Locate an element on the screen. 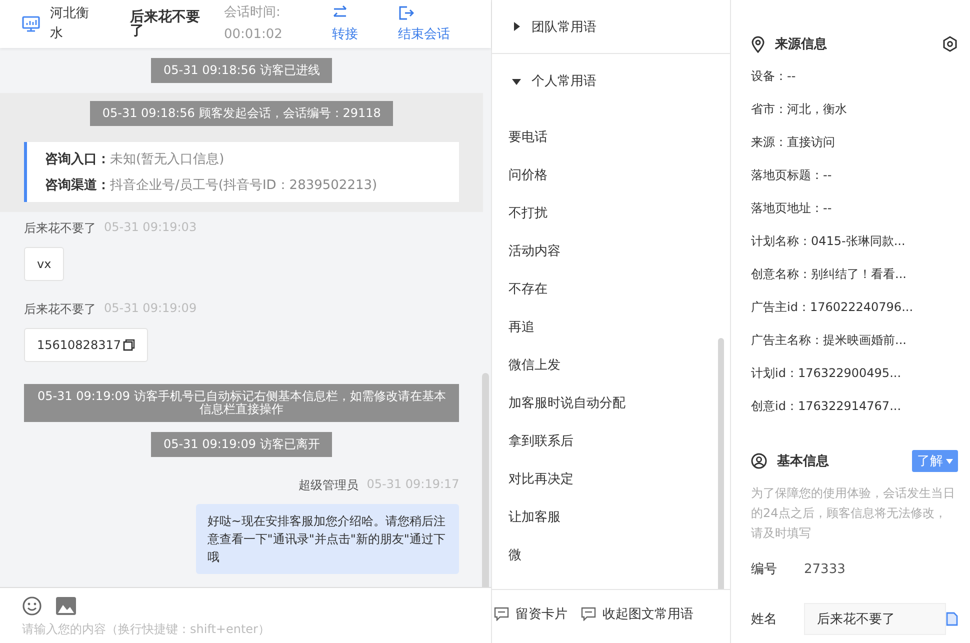 The width and height of the screenshot is (970, 643). phrase-item: 再追 is located at coordinates (611, 327).